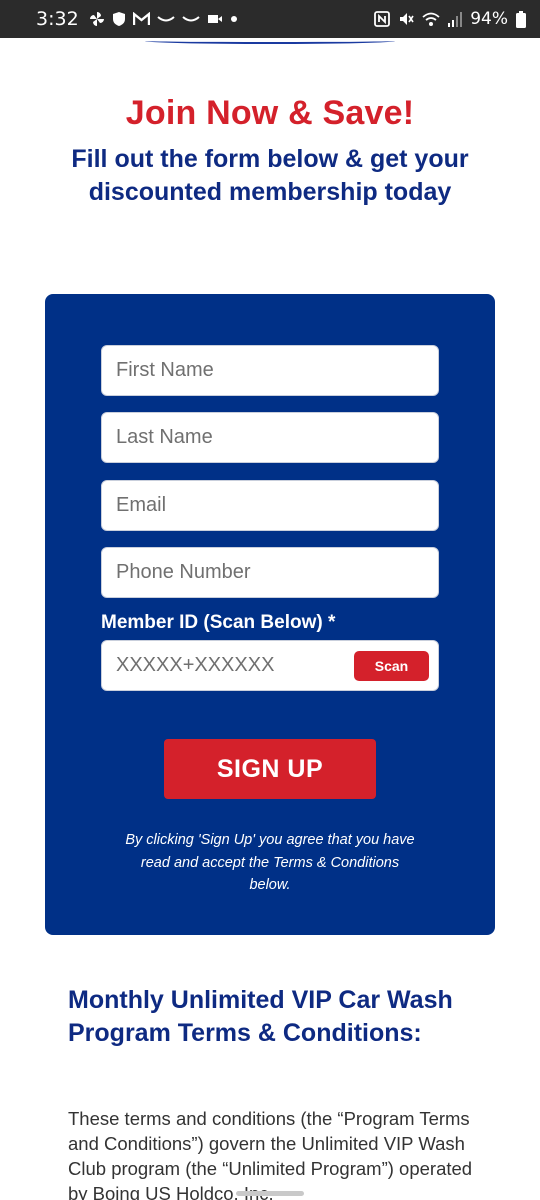  Describe the element at coordinates (97, 19) in the screenshot. I see `pinwheel-icon` at that location.